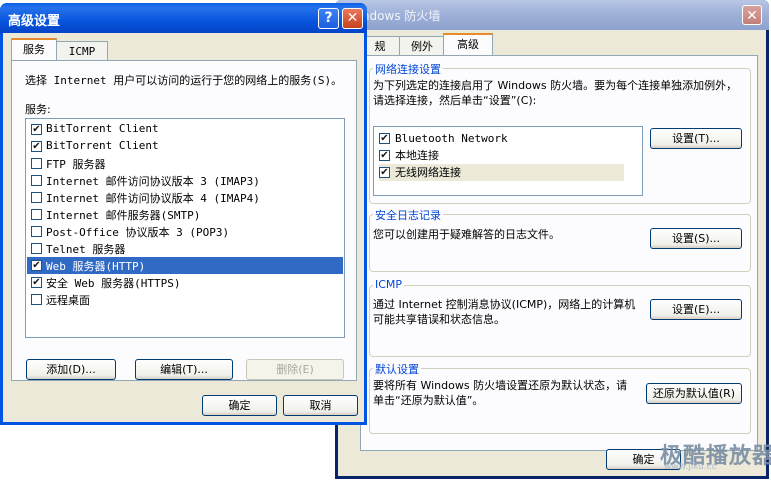 Image resolution: width=771 pixels, height=481 pixels. Describe the element at coordinates (68, 300) in the screenshot. I see `service-name: 远程桌面` at that location.